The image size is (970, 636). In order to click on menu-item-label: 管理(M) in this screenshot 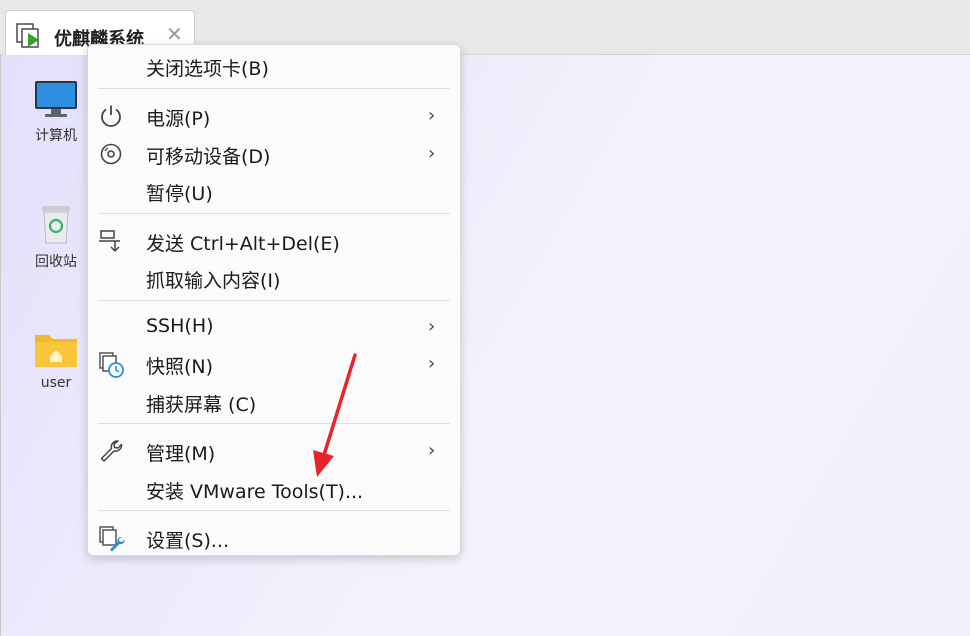, I will do `click(181, 454)`.